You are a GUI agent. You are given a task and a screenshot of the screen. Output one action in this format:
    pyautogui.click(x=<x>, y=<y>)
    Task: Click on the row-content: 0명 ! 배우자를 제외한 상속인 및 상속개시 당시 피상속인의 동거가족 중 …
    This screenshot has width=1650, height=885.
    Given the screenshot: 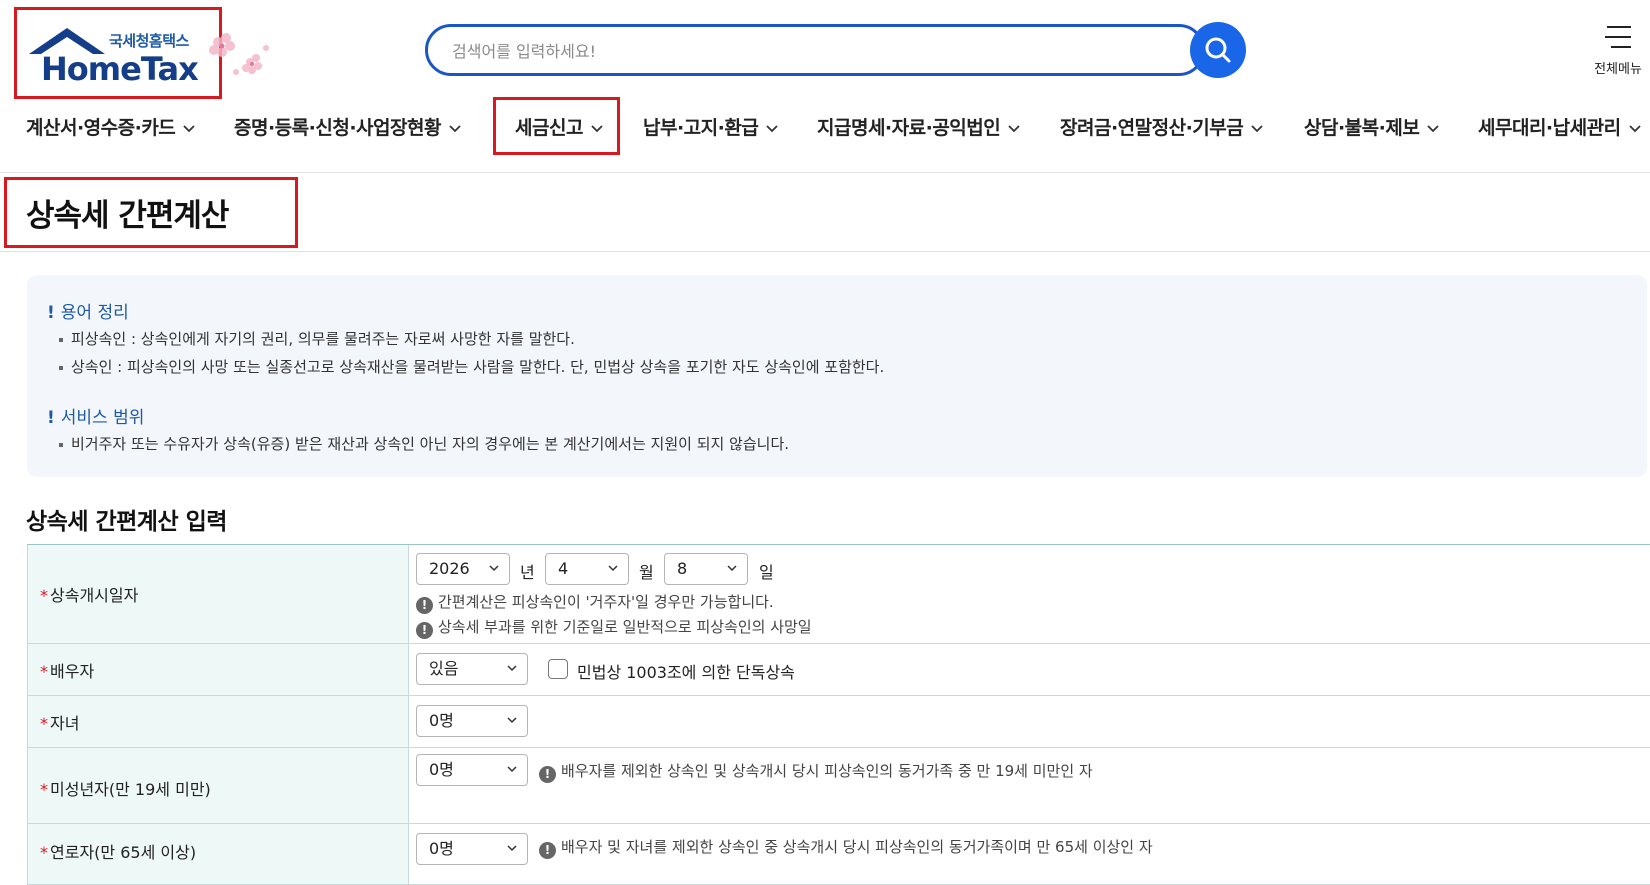 What is the action you would take?
    pyautogui.click(x=1029, y=785)
    